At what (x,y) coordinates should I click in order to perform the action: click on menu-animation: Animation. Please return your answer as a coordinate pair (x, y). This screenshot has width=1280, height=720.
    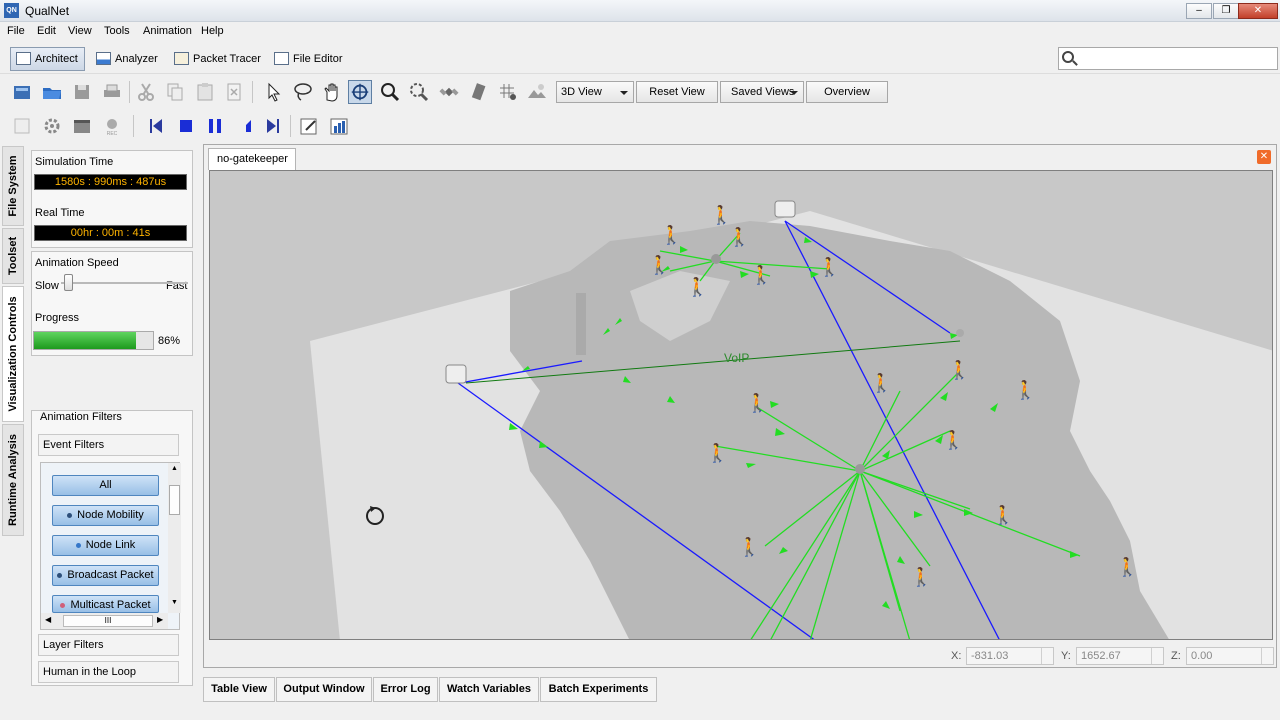
    Looking at the image, I should click on (167, 31).